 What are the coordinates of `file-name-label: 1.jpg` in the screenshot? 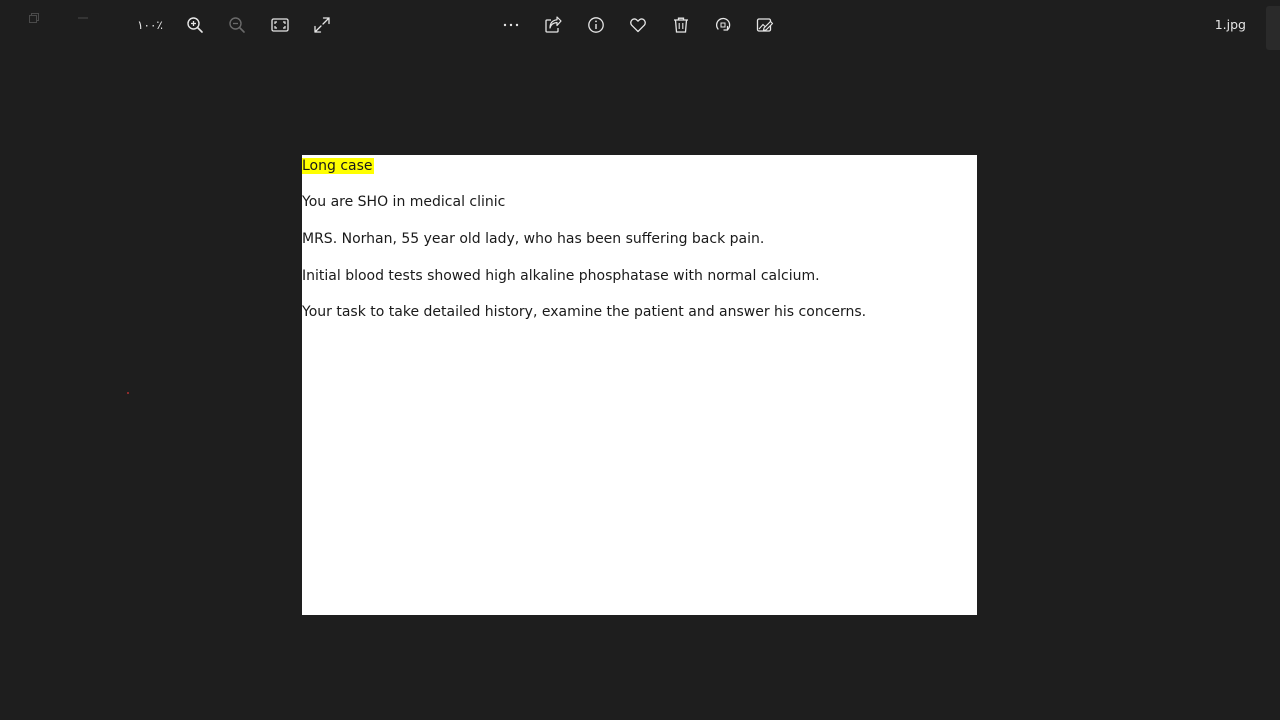 It's located at (1230, 24).